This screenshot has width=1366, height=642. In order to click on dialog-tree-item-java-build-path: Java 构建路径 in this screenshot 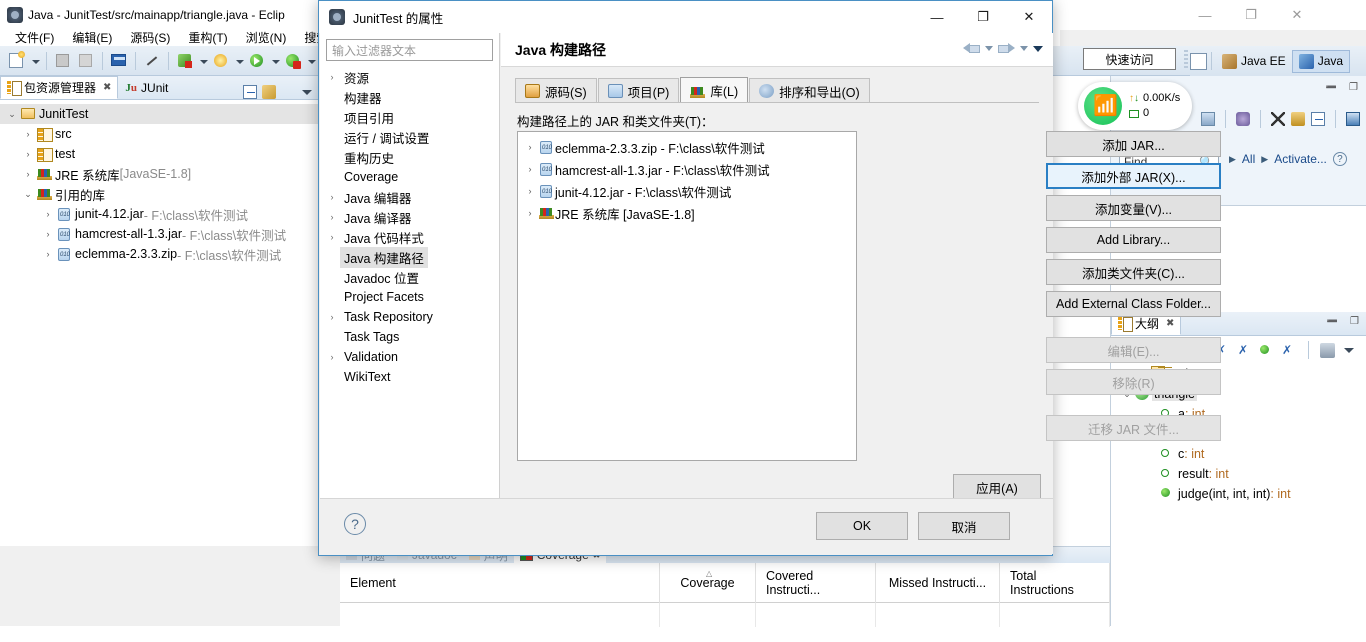, I will do `click(409, 257)`.